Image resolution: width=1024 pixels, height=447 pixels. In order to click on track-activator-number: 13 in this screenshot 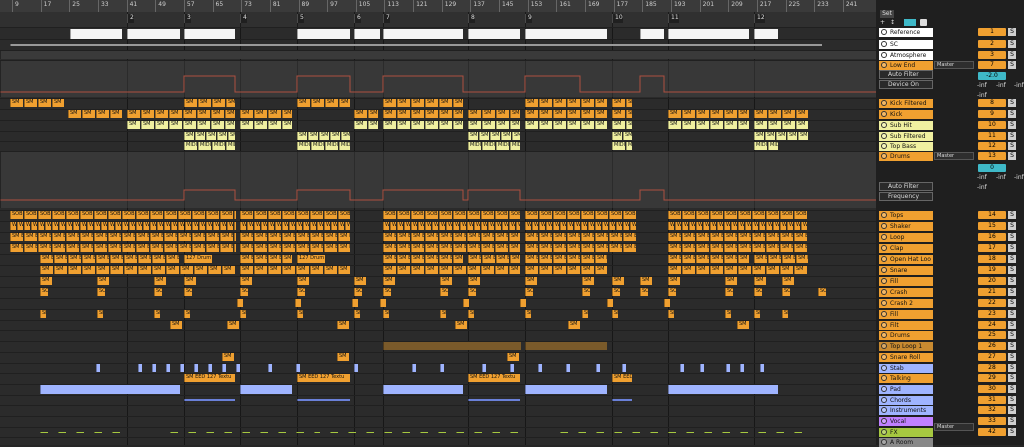, I will do `click(992, 156)`.